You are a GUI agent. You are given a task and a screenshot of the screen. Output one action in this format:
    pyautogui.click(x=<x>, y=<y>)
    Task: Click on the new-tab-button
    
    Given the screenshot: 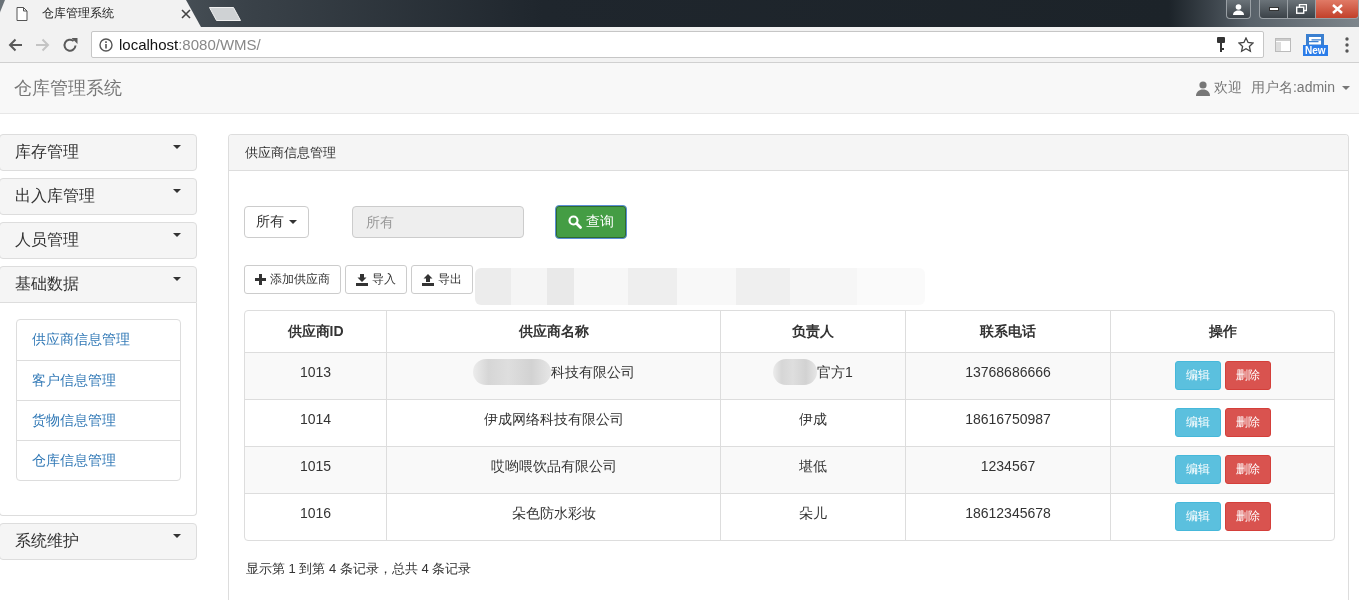 What is the action you would take?
    pyautogui.click(x=225, y=14)
    